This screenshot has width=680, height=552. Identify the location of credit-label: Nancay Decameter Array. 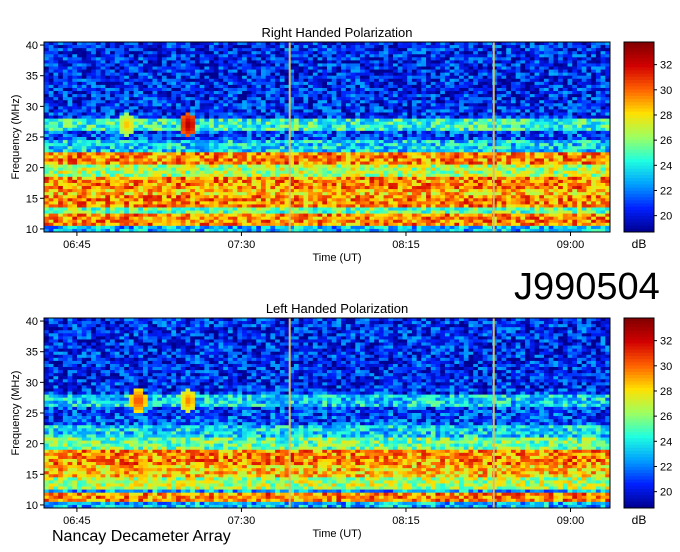
(141, 536).